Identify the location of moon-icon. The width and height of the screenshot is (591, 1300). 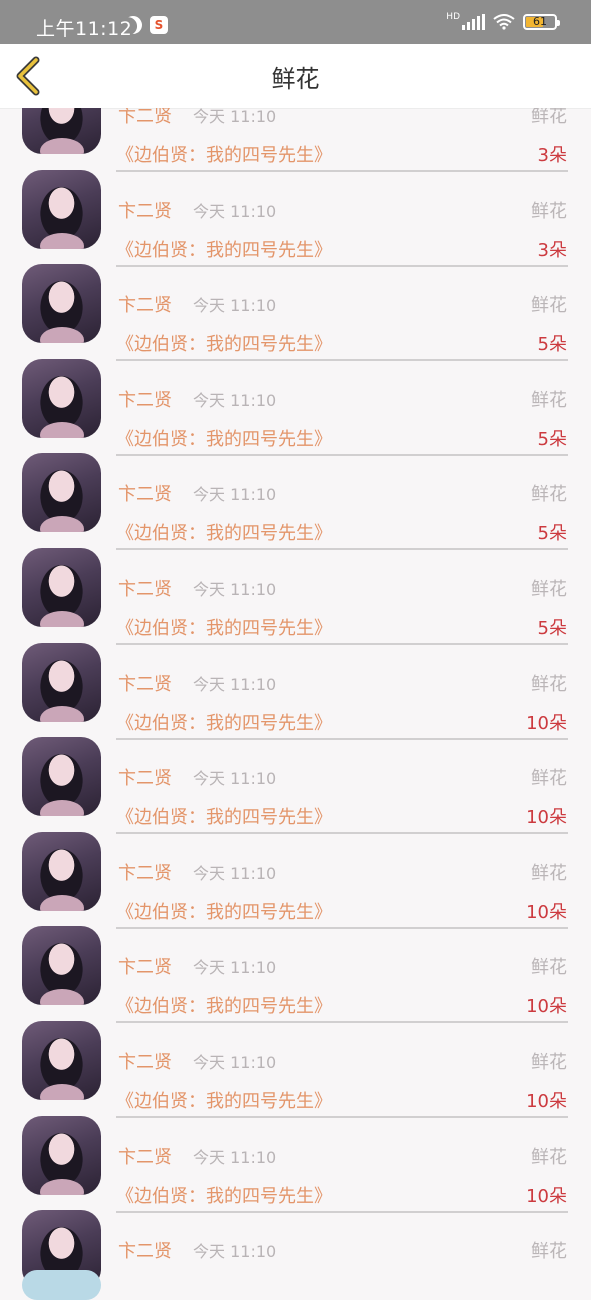
(133, 25).